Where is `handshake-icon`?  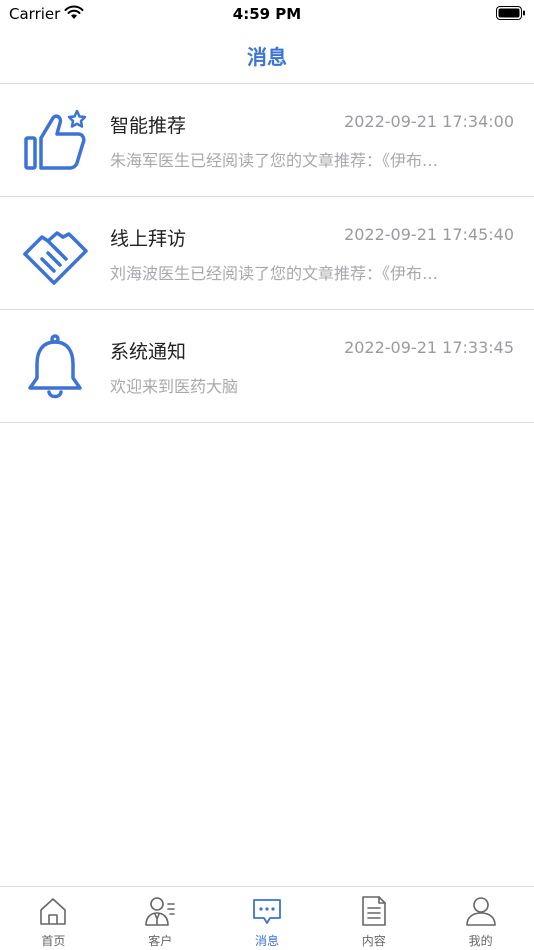 handshake-icon is located at coordinates (55, 254).